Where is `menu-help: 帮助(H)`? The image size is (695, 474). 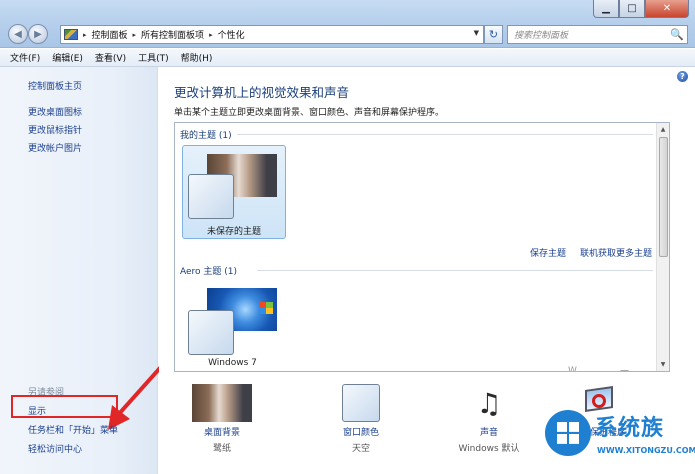 menu-help: 帮助(H) is located at coordinates (197, 57).